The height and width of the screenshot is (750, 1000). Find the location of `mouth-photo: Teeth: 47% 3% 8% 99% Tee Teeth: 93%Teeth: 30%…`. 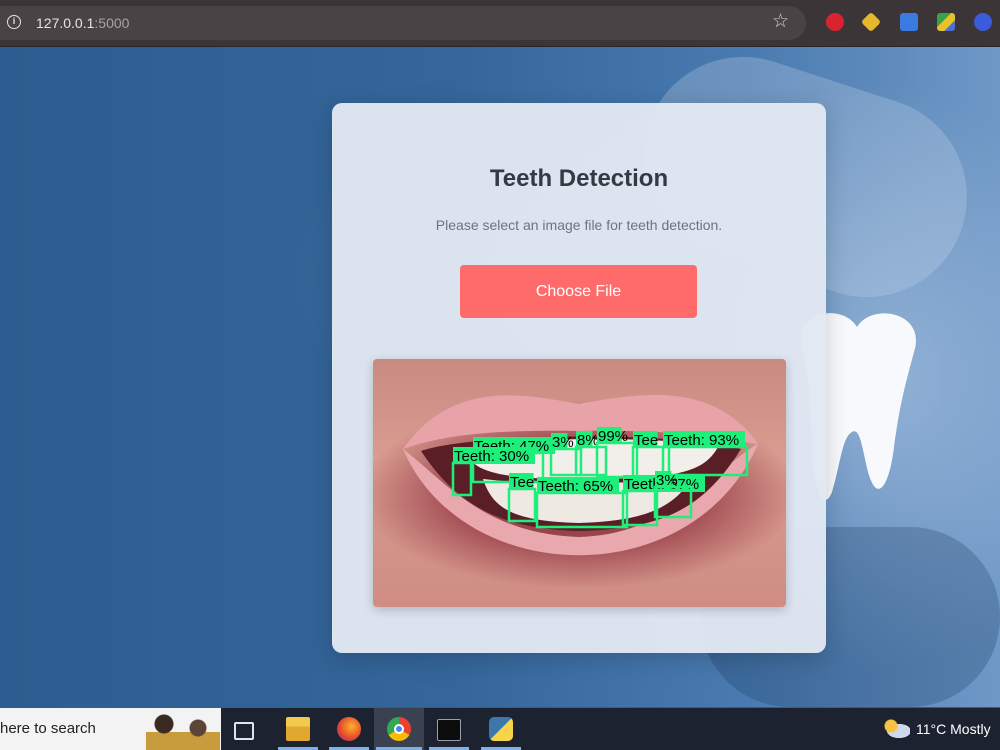

mouth-photo: Teeth: 47% 3% 8% 99% Tee Teeth: 93%Teeth: 30%… is located at coordinates (580, 475).